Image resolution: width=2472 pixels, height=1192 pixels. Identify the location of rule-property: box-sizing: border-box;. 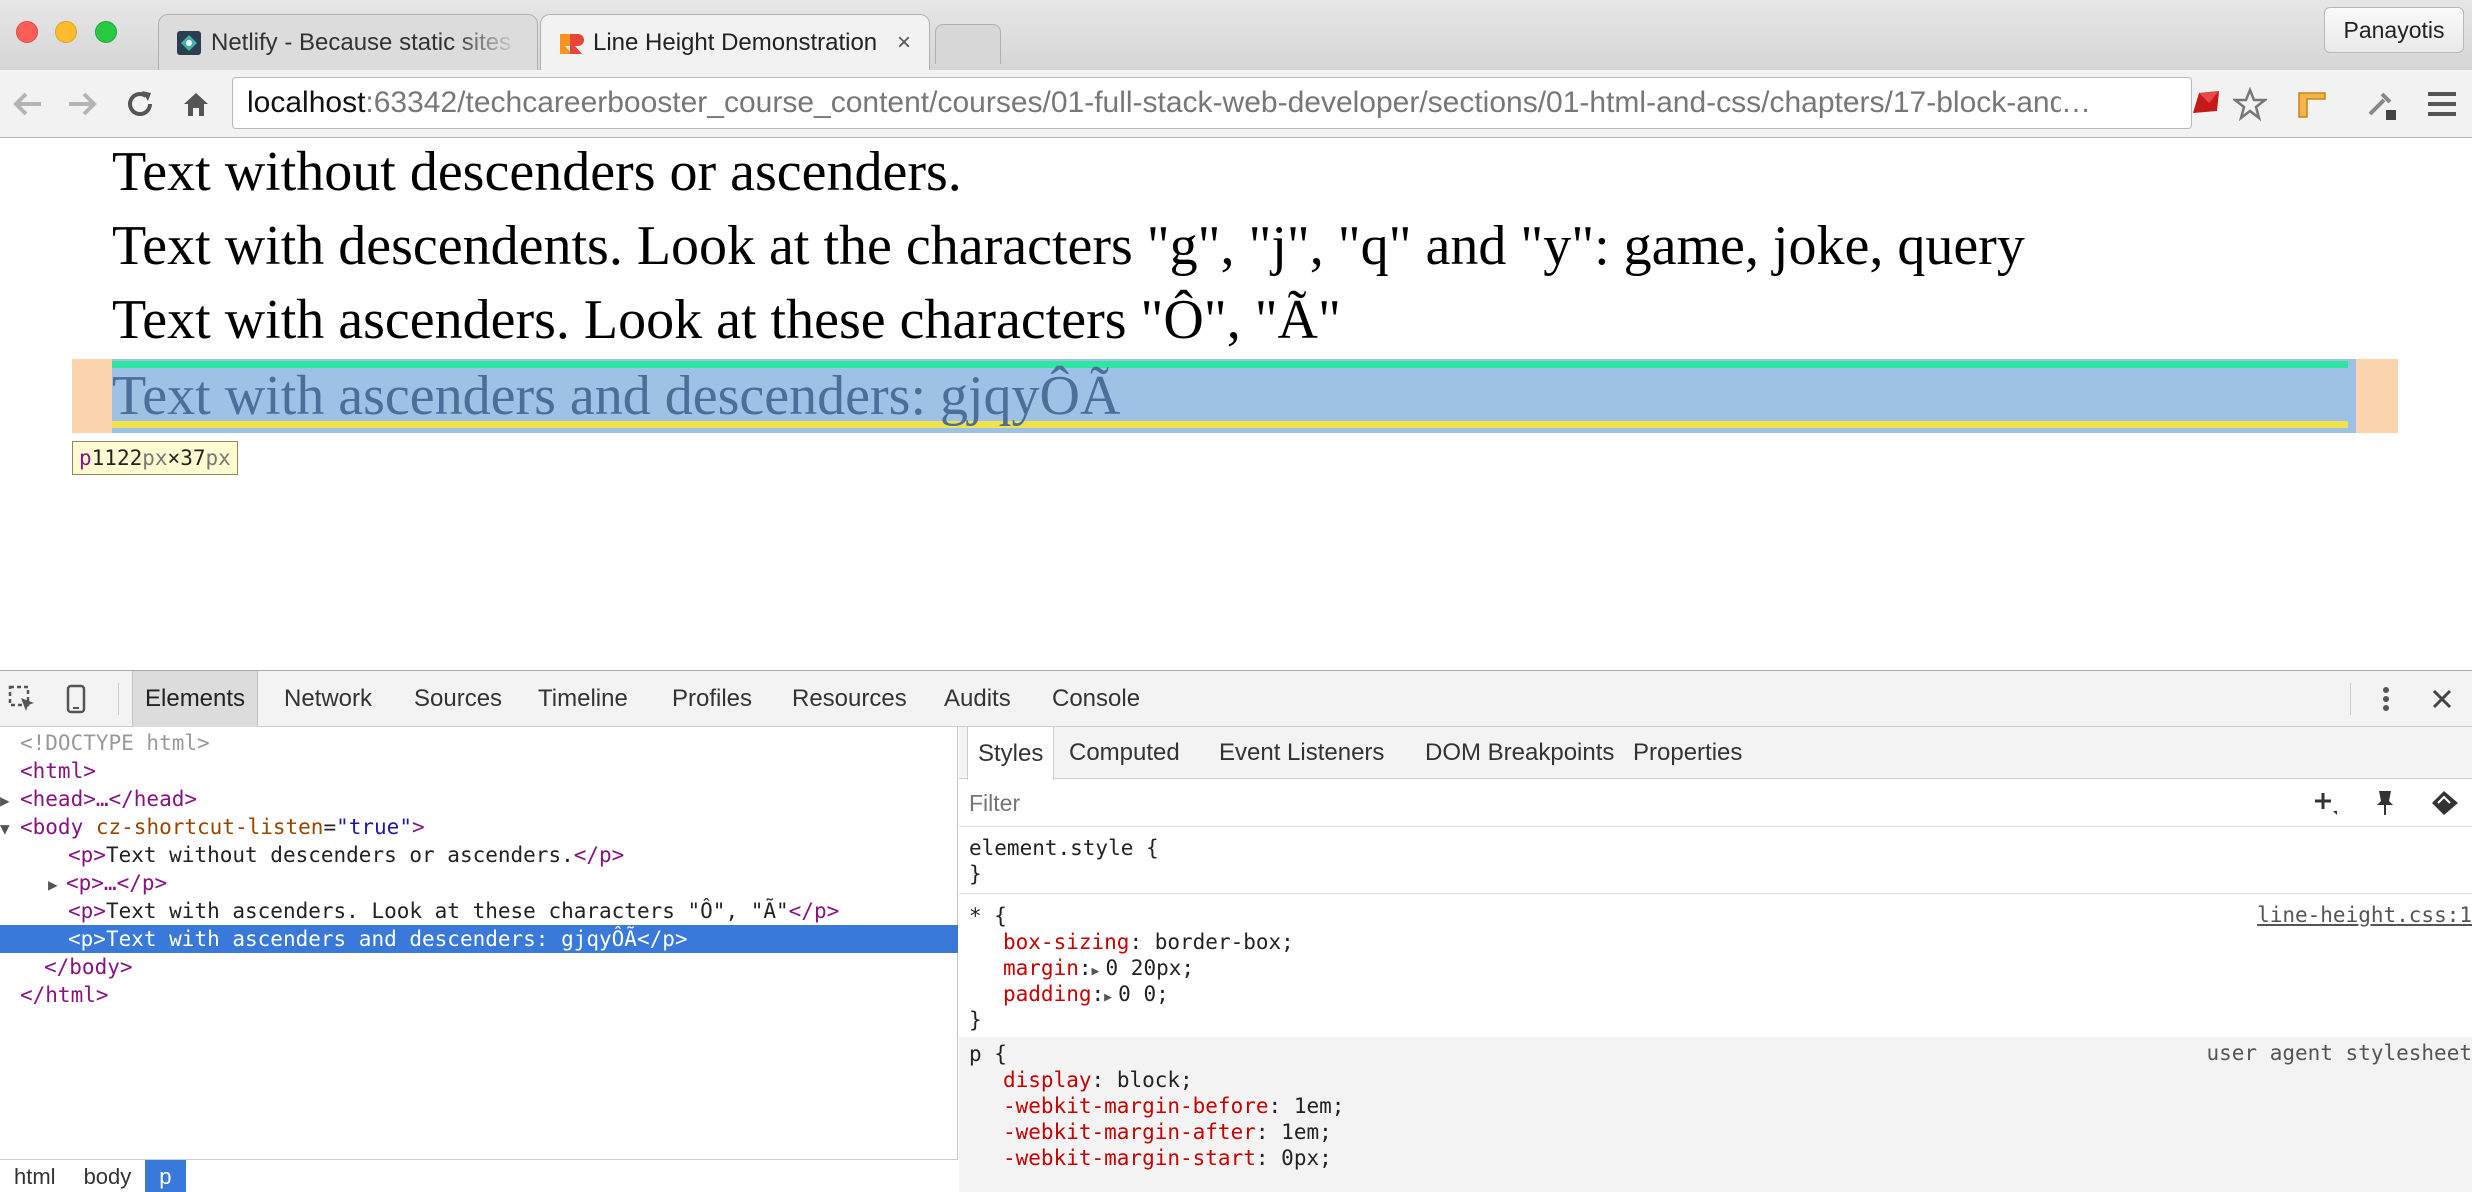
(1715, 942).